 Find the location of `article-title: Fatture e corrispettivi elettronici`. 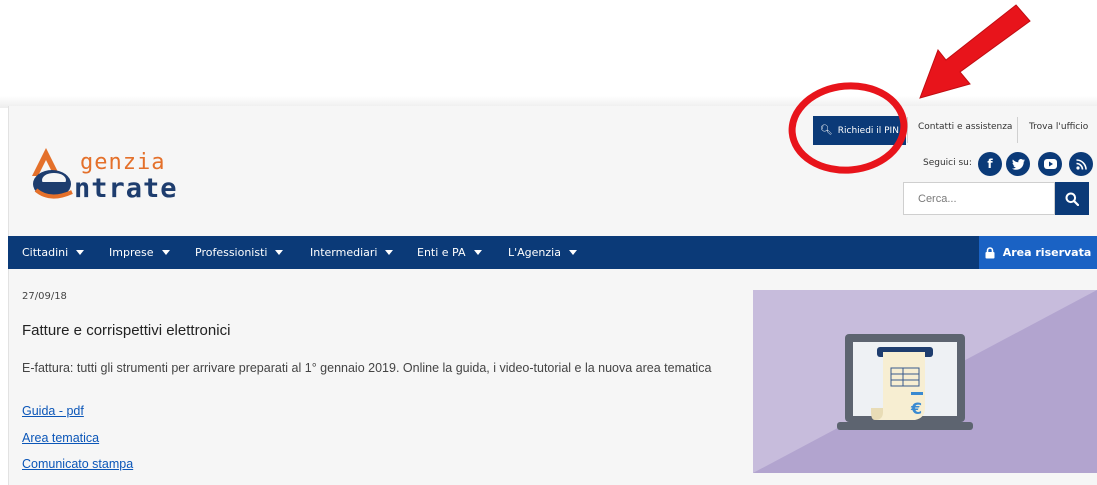

article-title: Fatture e corrispettivi elettronici is located at coordinates (126, 330).